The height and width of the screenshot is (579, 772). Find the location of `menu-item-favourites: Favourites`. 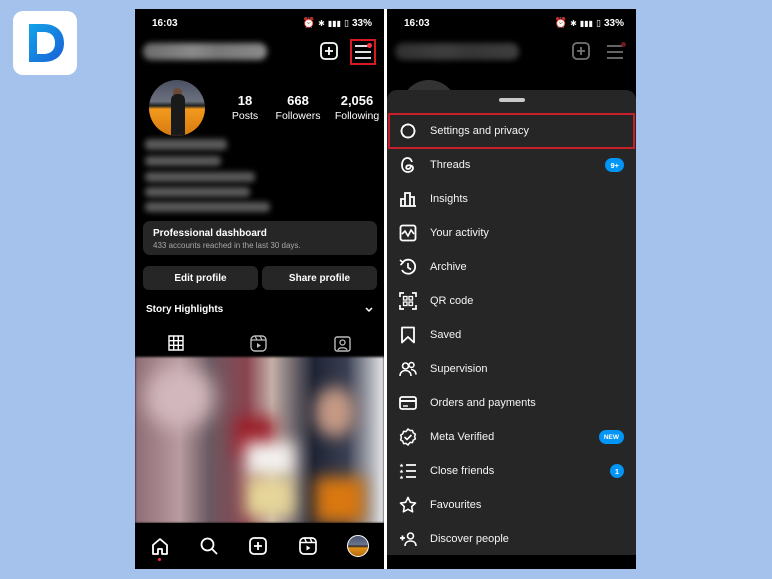

menu-item-favourites: Favourites is located at coordinates (511, 505).